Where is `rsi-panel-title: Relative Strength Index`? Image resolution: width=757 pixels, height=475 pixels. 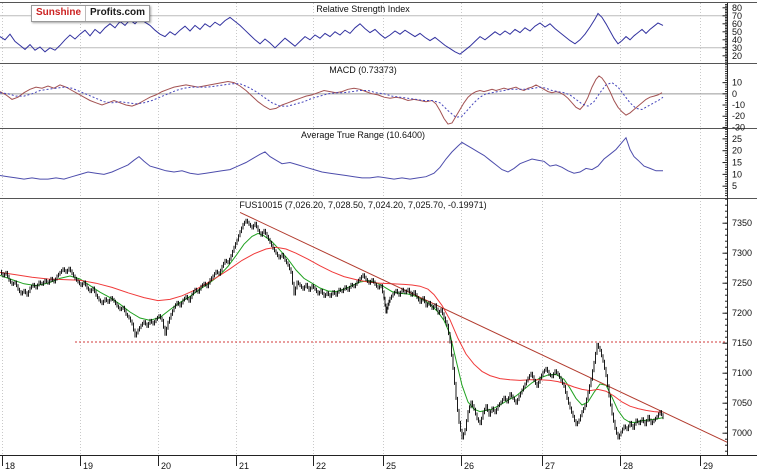
rsi-panel-title: Relative Strength Index is located at coordinates (363, 9).